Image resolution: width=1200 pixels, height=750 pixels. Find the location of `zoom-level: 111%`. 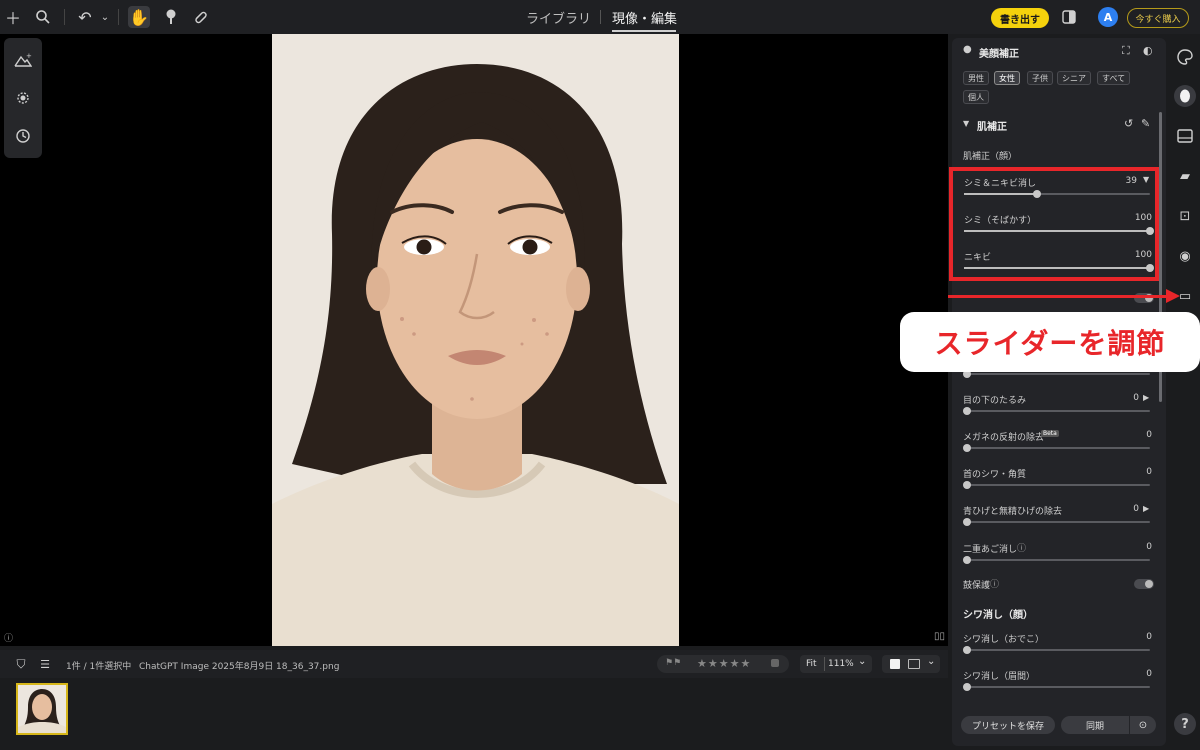

zoom-level: 111% is located at coordinates (841, 664).